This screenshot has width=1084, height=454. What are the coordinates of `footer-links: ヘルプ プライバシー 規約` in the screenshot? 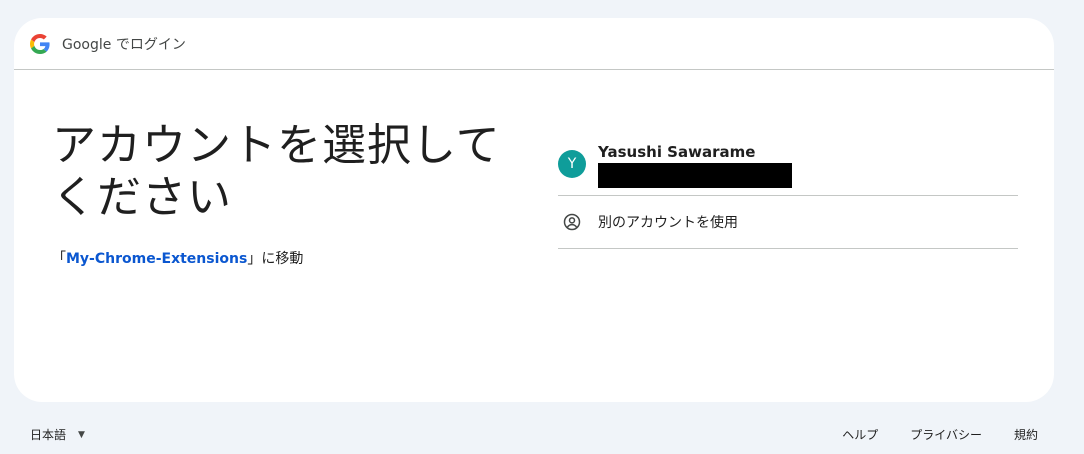 It's located at (924, 434).